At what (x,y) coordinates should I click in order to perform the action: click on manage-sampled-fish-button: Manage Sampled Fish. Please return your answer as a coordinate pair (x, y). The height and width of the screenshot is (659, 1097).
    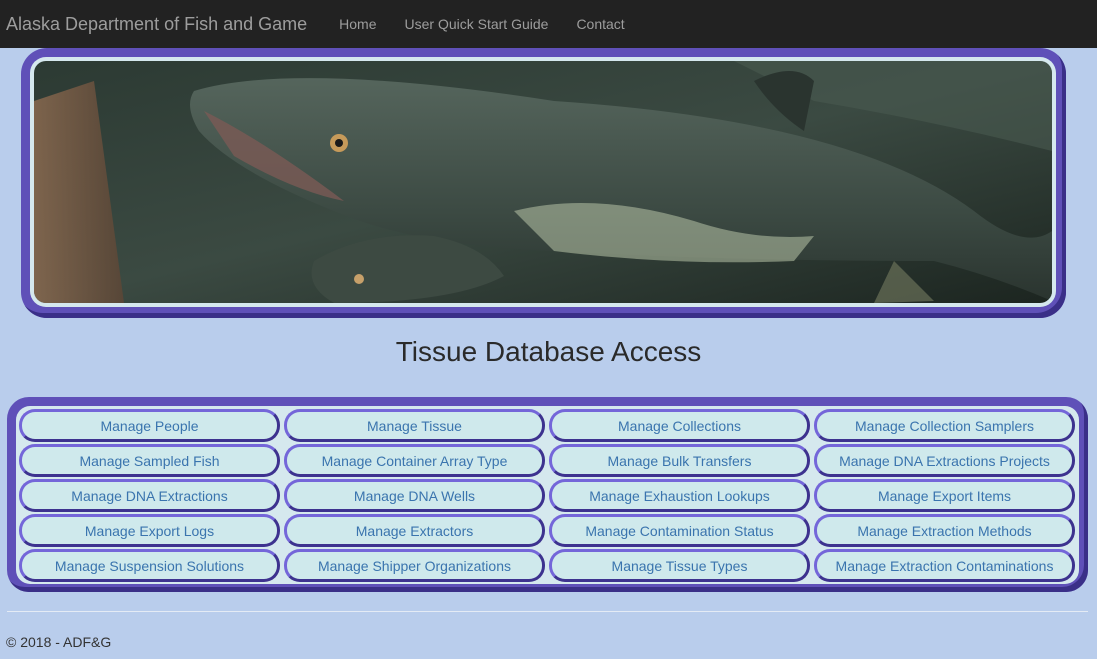
    Looking at the image, I should click on (149, 460).